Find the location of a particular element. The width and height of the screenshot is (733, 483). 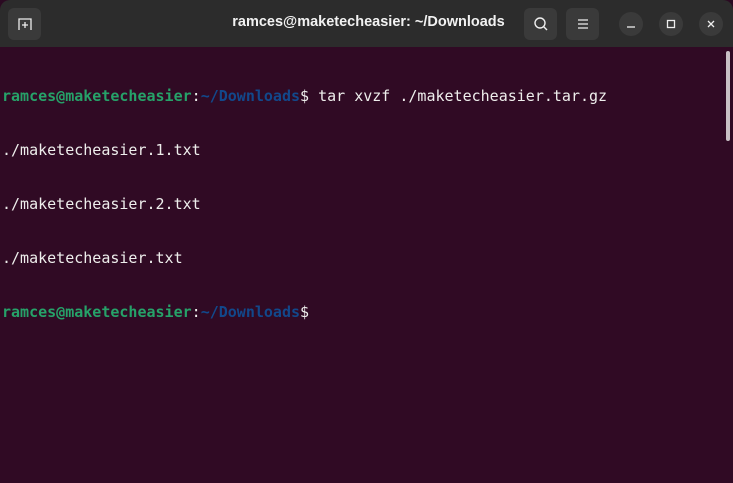

maximize-button is located at coordinates (671, 24).